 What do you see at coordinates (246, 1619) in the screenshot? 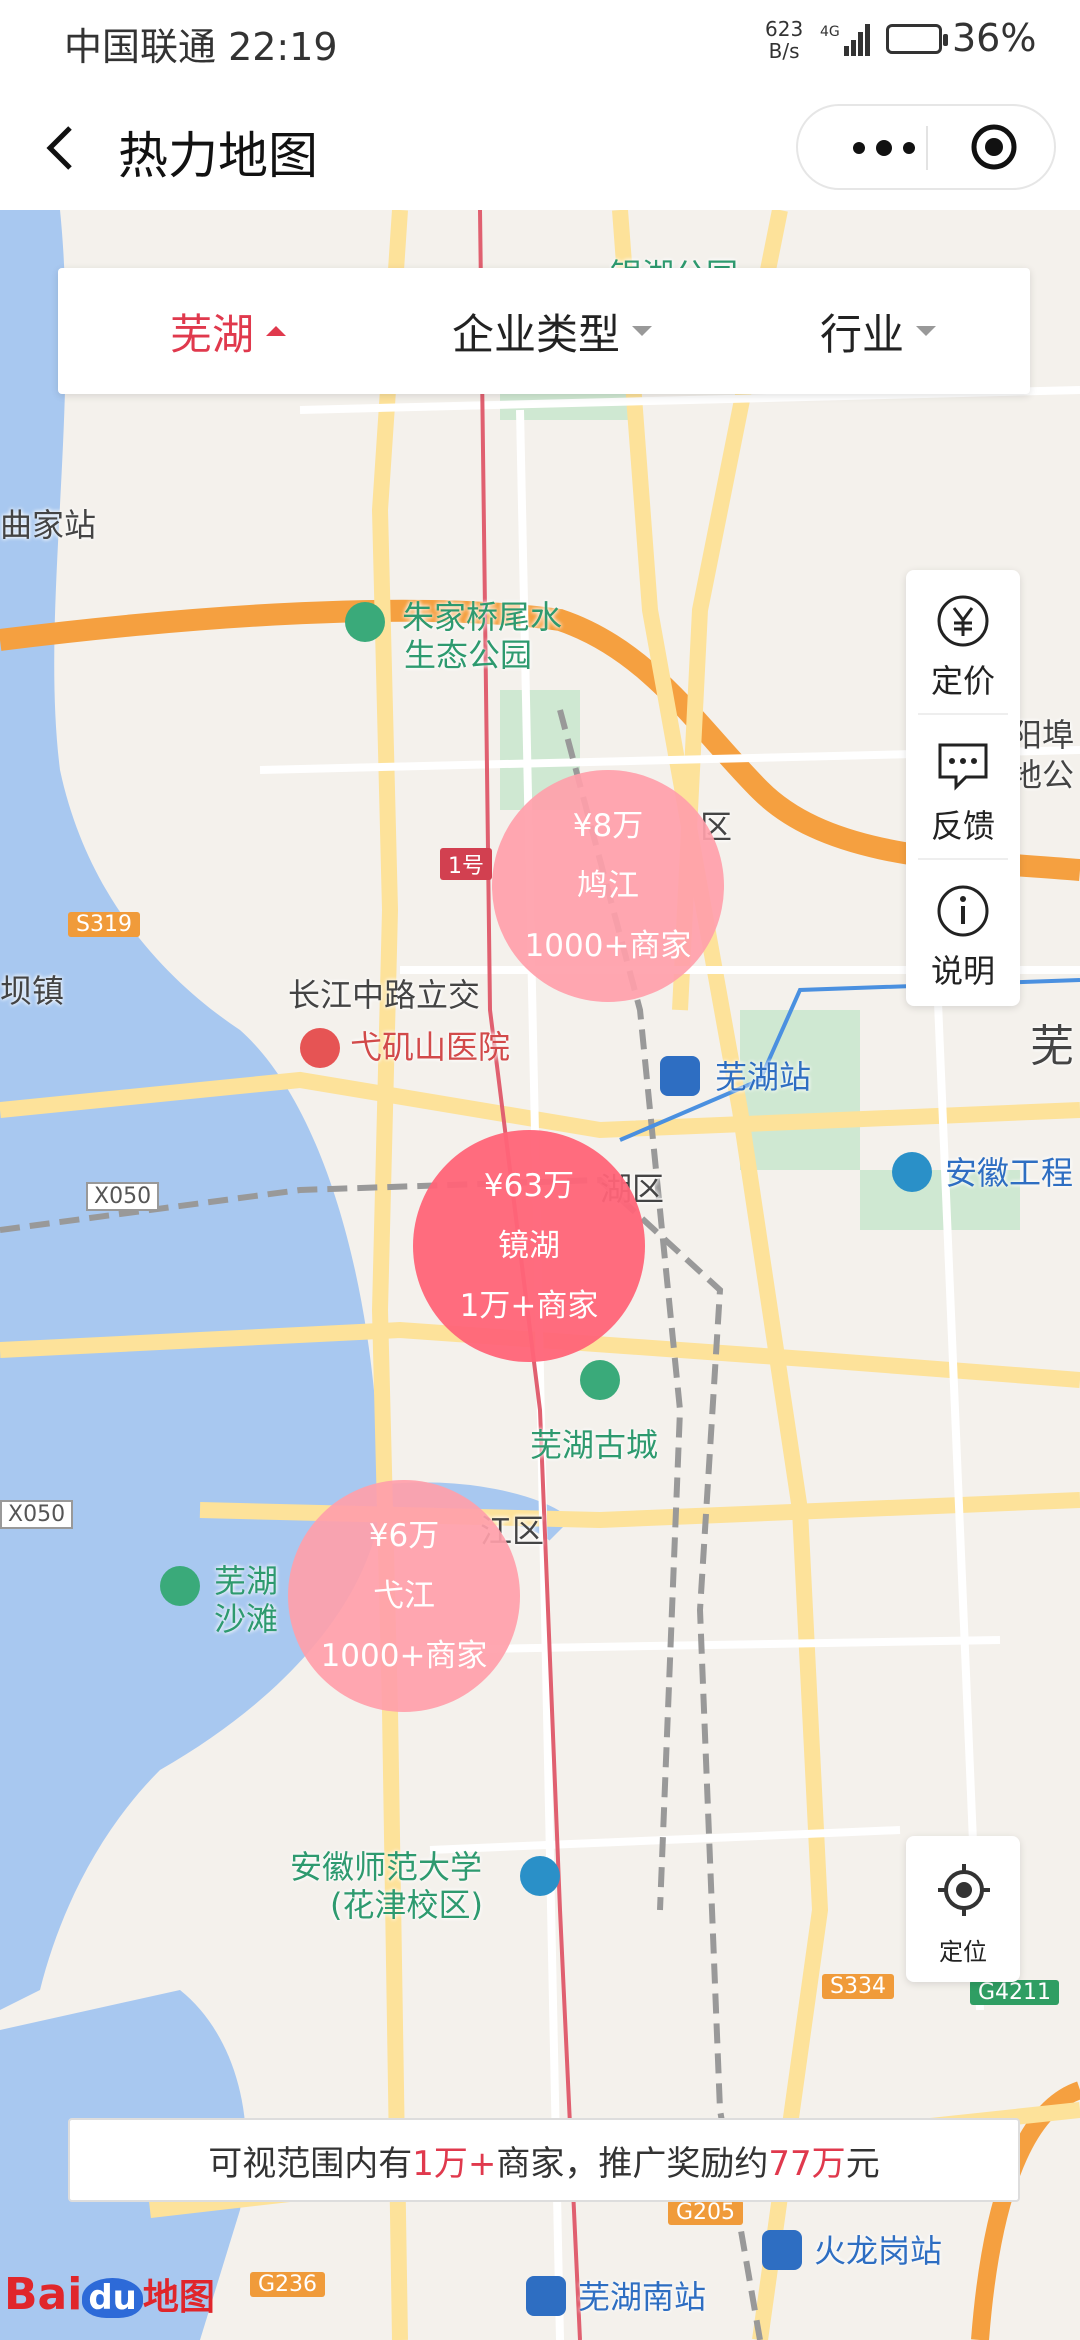
I see `map-label: 沙滩` at bounding box center [246, 1619].